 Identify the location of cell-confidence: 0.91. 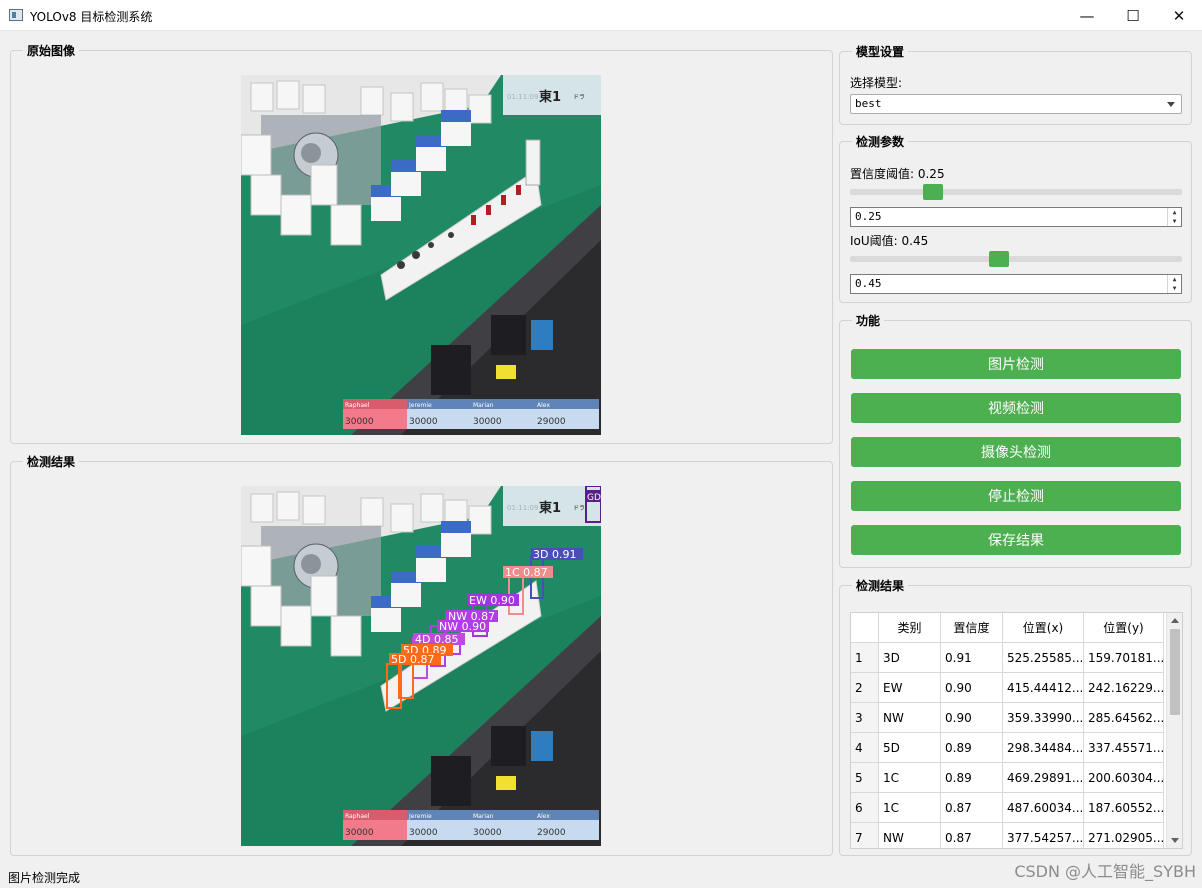
(972, 658).